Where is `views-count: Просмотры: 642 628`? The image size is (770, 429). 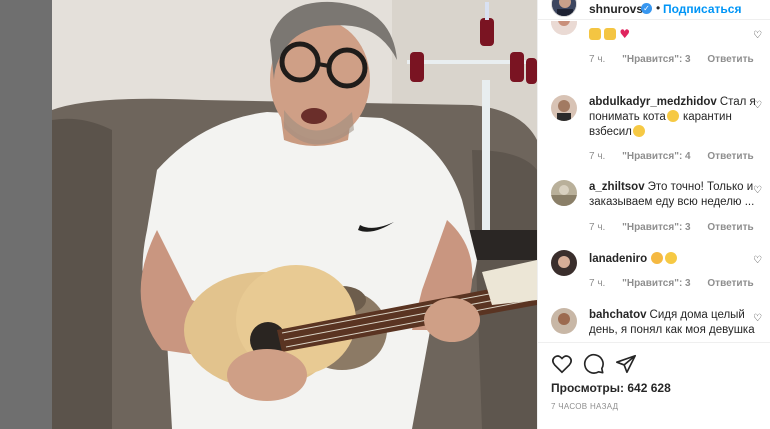
views-count: Просмотры: 642 628 is located at coordinates (611, 388).